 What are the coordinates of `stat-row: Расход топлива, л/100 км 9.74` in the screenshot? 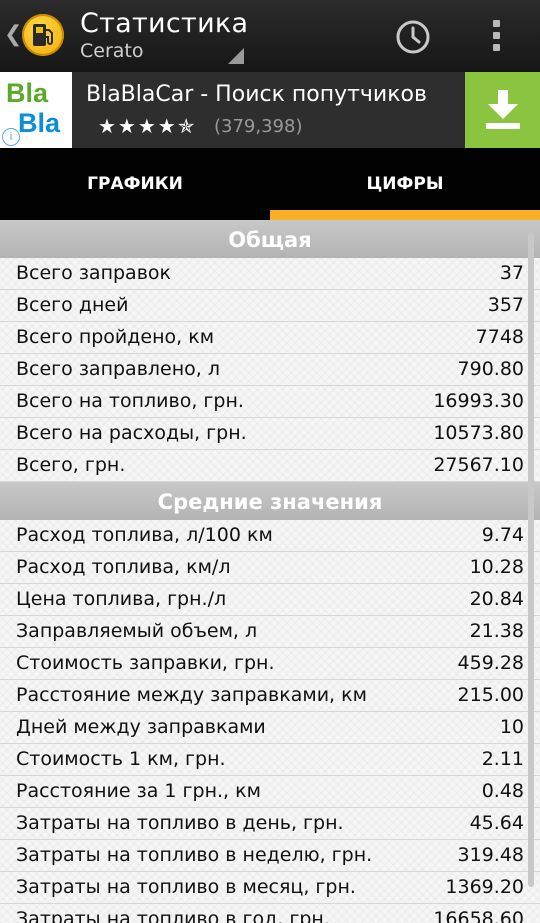 It's located at (270, 536).